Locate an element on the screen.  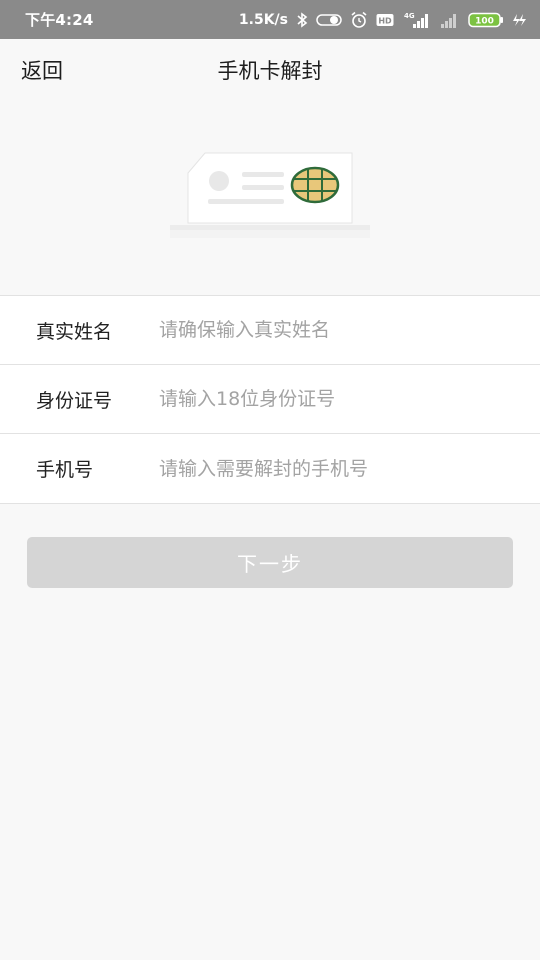
name-label: 真实姓名 is located at coordinates (74, 331).